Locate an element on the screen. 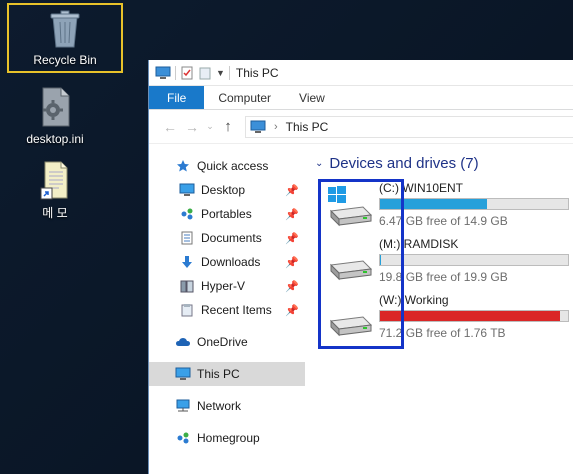  forward-arrow-icon: → is located at coordinates (192, 127).